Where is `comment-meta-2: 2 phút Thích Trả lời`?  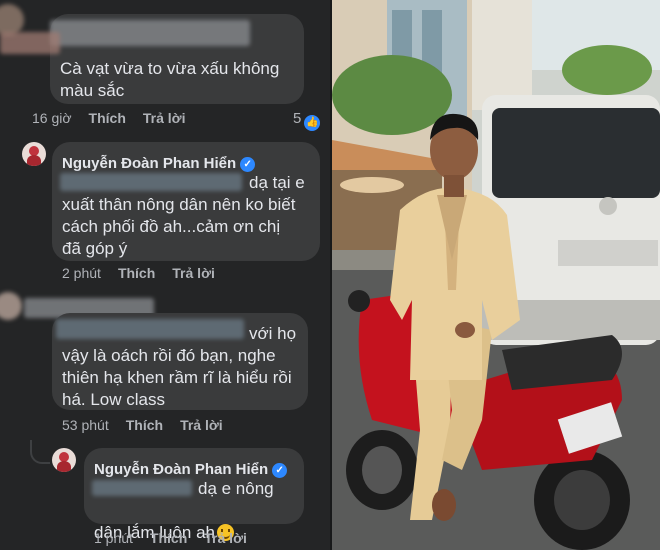 comment-meta-2: 2 phút Thích Trả lời is located at coordinates (147, 273).